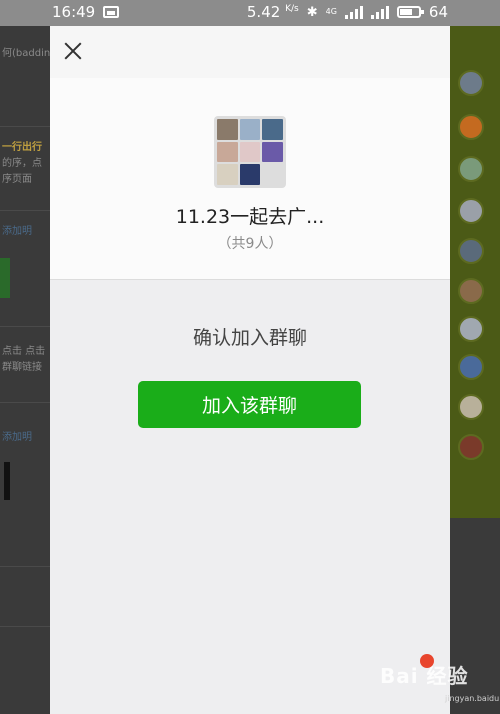  Describe the element at coordinates (472, 698) in the screenshot. I see `watermark-url: jingyan.baidu.com` at that location.